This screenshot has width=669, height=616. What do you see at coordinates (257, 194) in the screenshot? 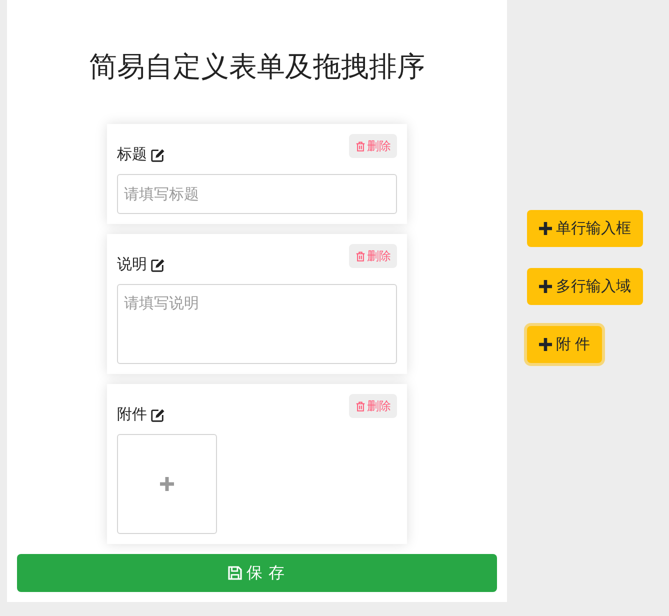
I see `text-input-field: 请填写标题` at bounding box center [257, 194].